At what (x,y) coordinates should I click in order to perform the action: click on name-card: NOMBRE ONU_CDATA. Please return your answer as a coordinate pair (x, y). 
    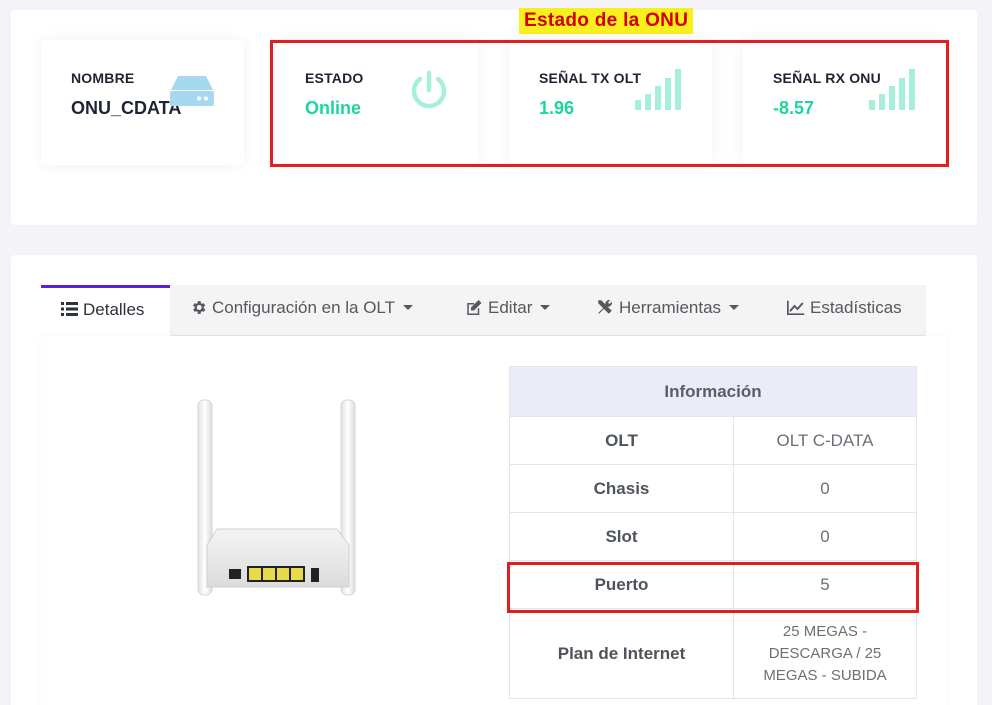
    Looking at the image, I should click on (142, 102).